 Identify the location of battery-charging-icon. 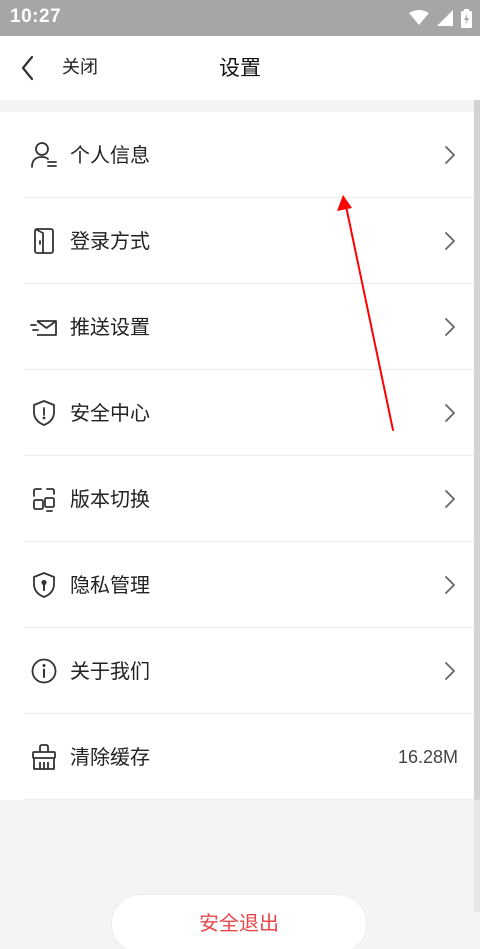
(466, 18).